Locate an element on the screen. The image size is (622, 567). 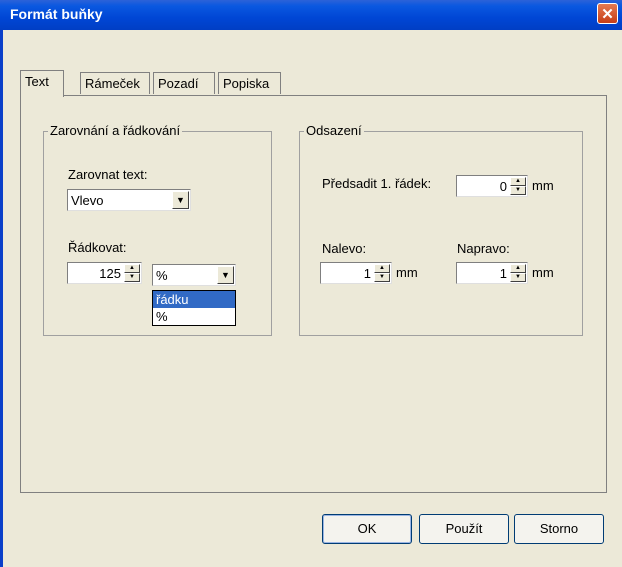
align-text-combo: Vlevo ▼ is located at coordinates (129, 200).